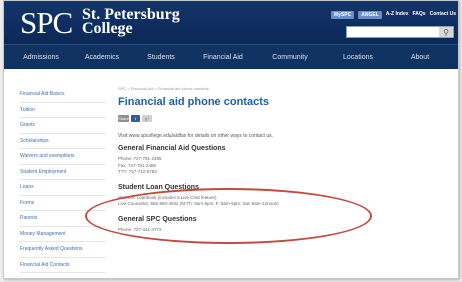 The width and height of the screenshot is (462, 282). I want to click on nav-item-about: About, so click(420, 57).